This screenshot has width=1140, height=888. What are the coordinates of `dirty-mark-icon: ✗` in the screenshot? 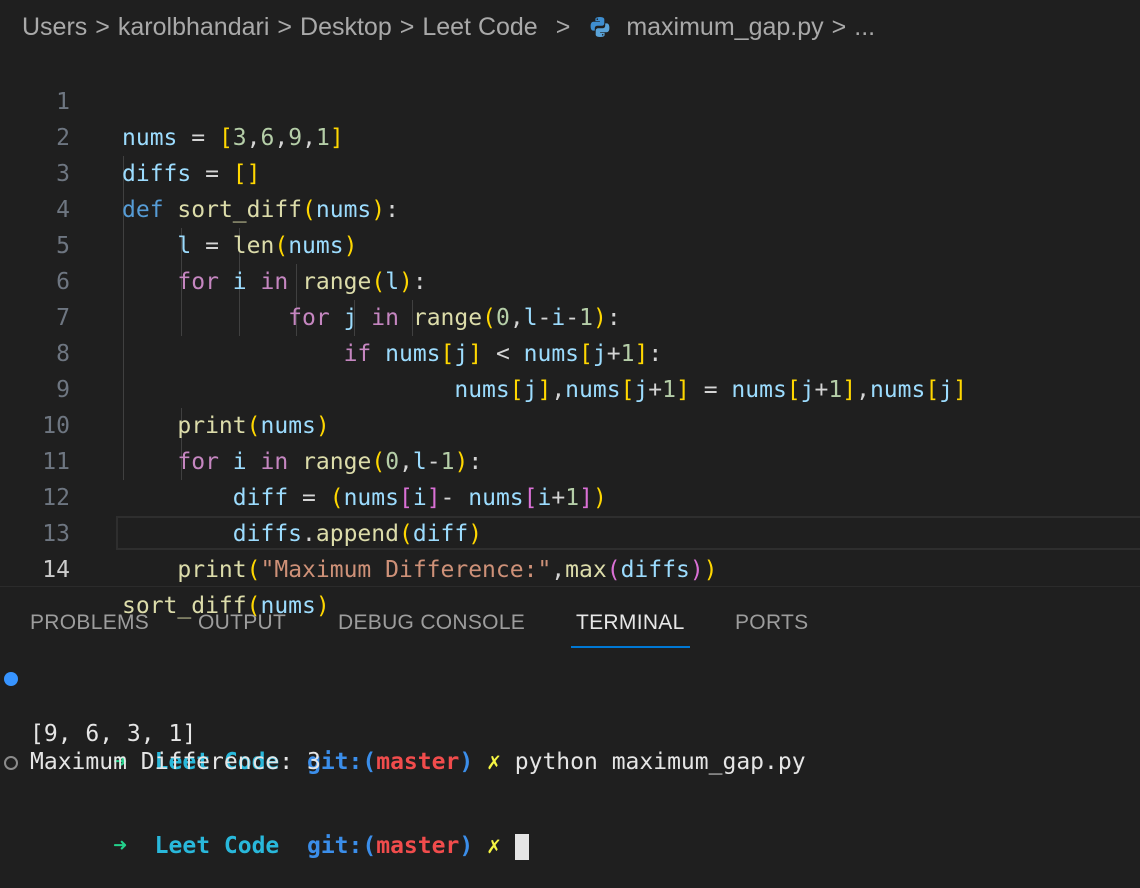 It's located at (494, 846).